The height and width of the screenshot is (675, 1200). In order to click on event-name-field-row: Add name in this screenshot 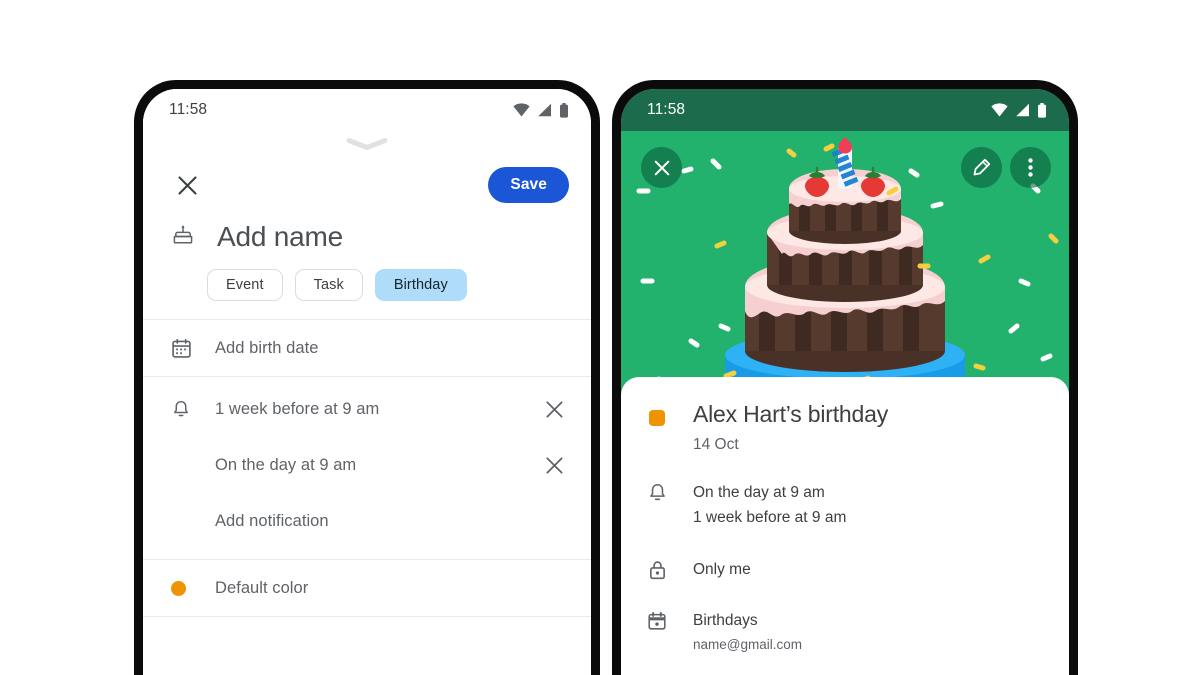, I will do `click(367, 238)`.